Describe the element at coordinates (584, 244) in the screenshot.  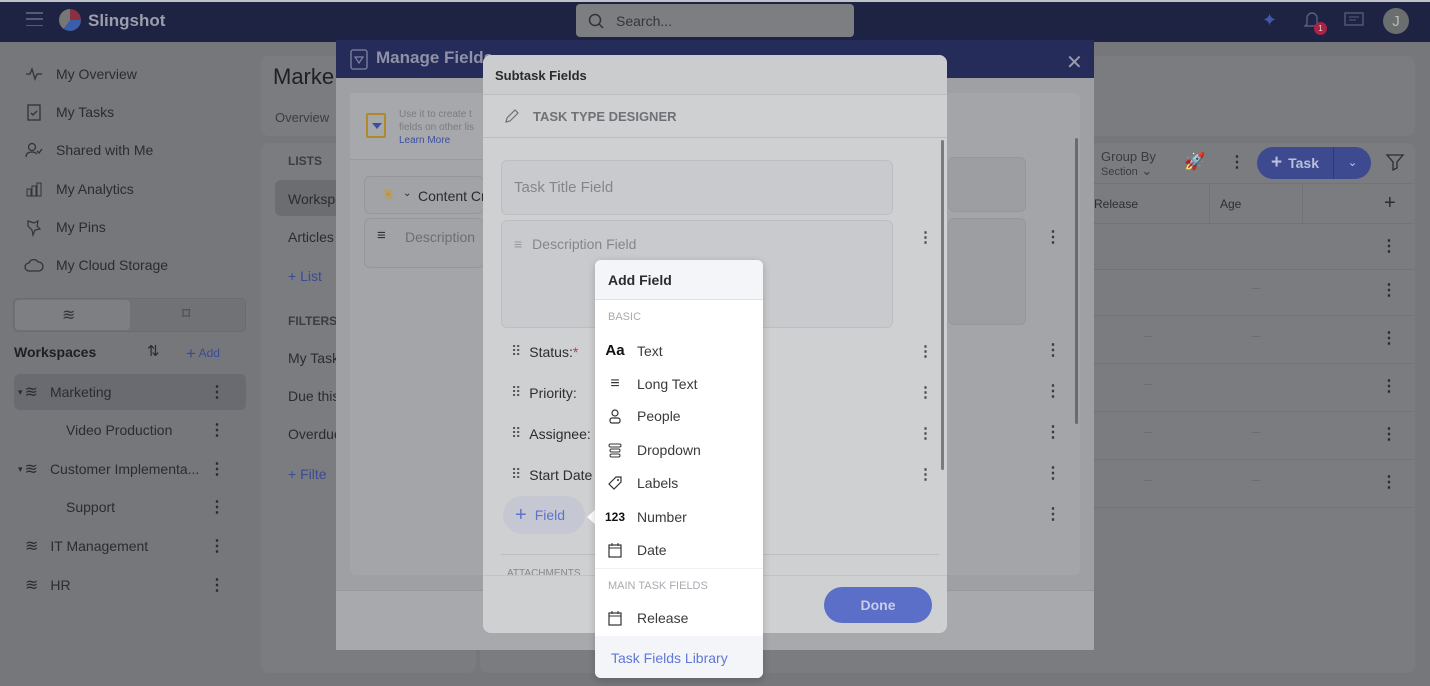
I see `description-placeholder: Description Field` at that location.